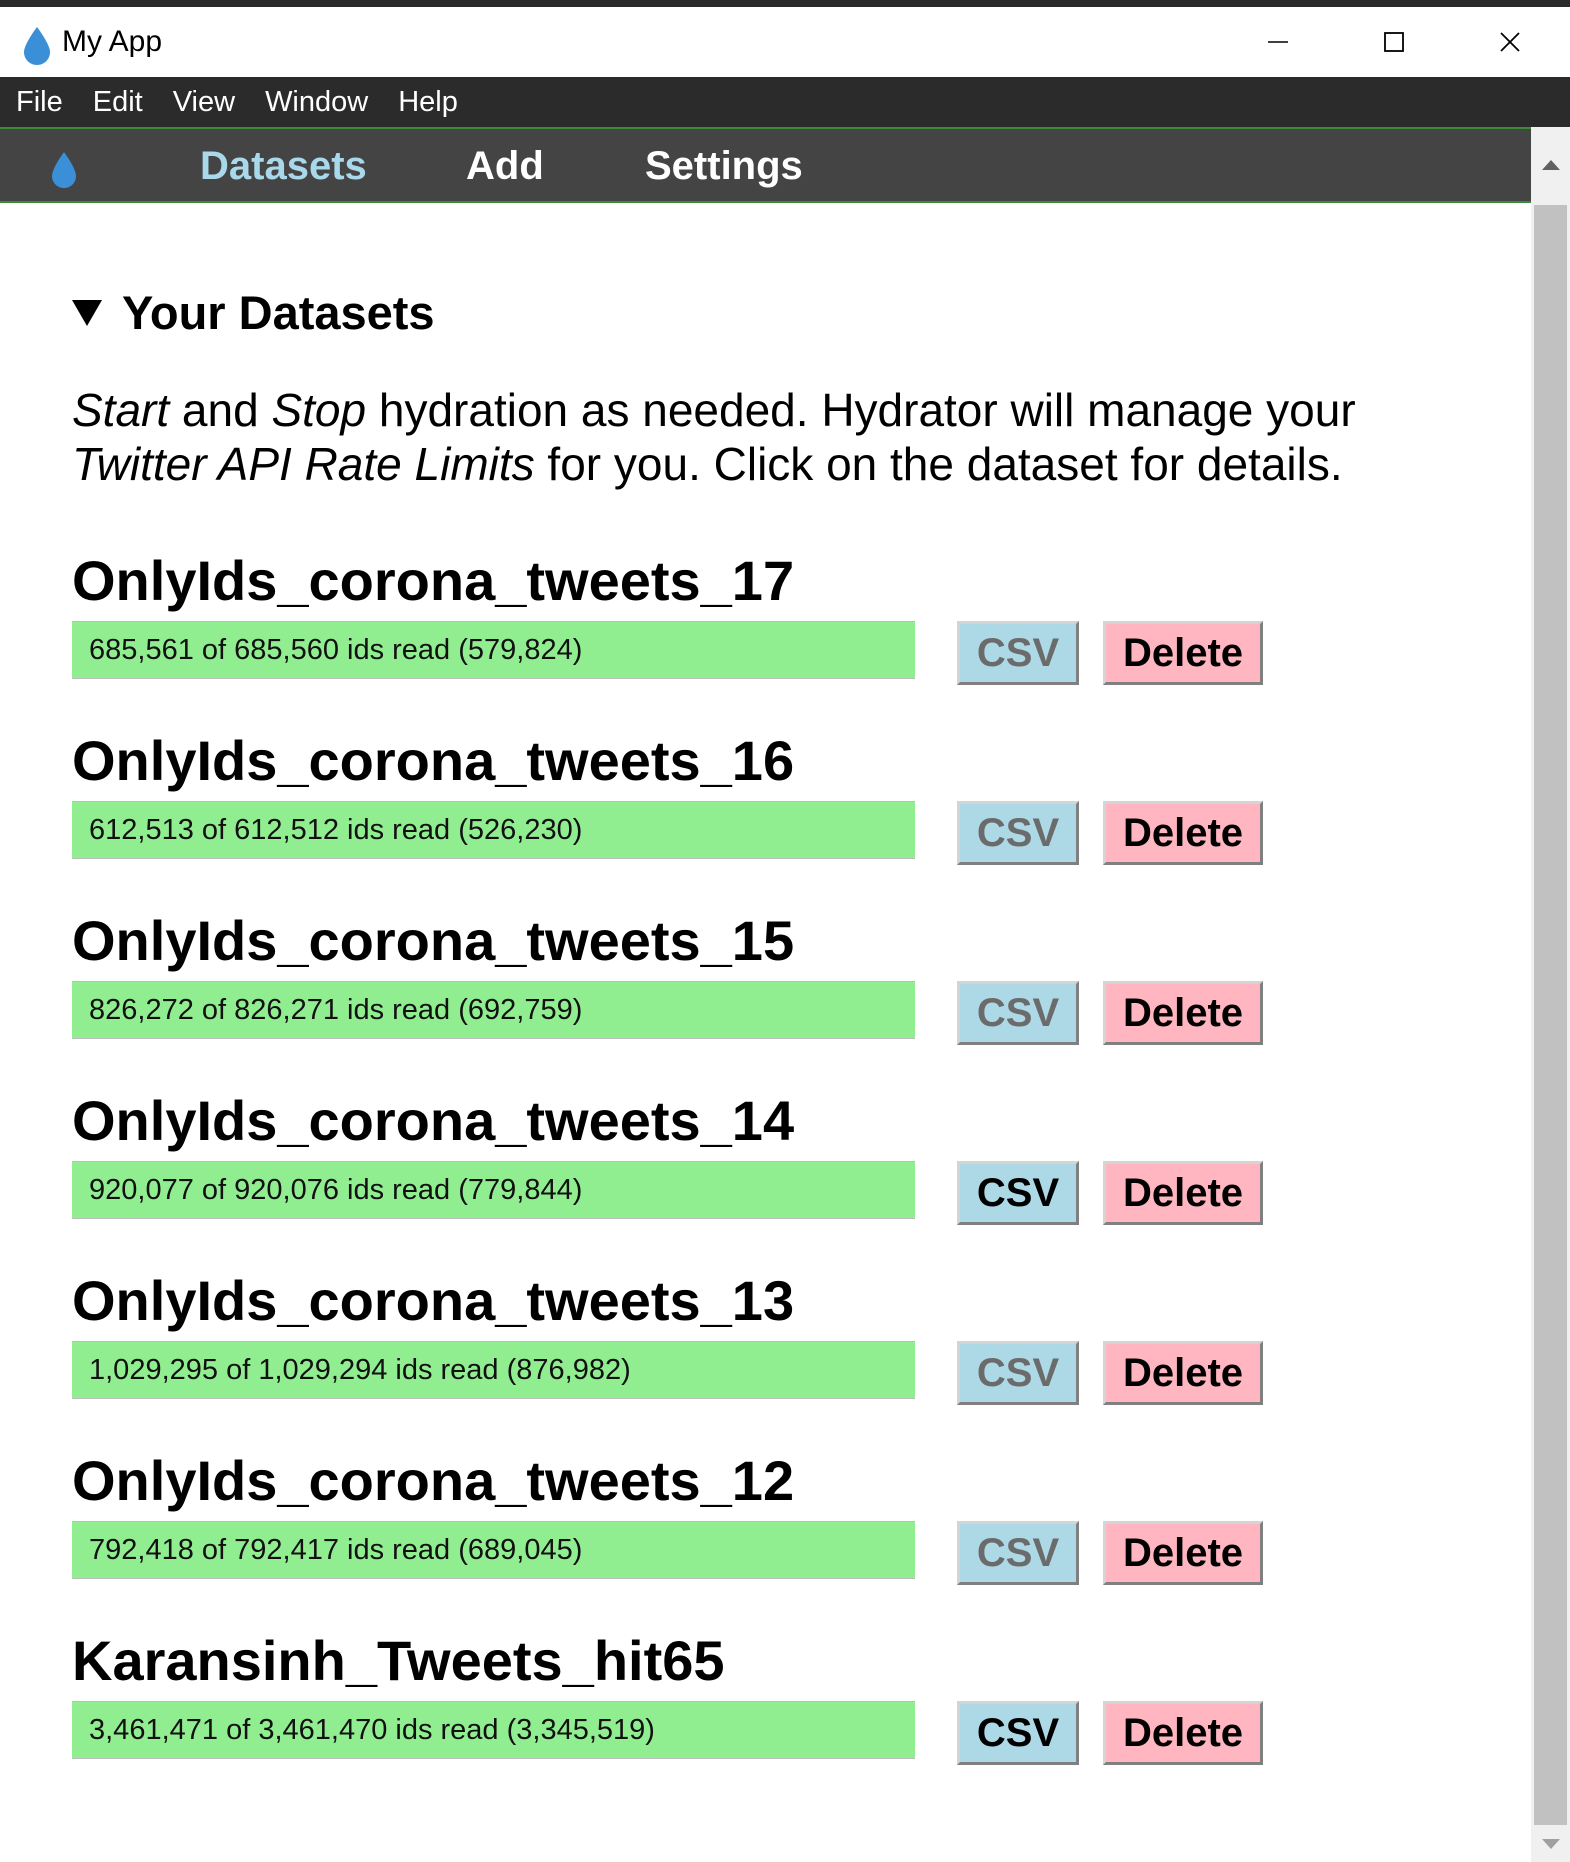 This screenshot has height=1862, width=1570. Describe the element at coordinates (428, 102) in the screenshot. I see `menu-help: Help` at that location.